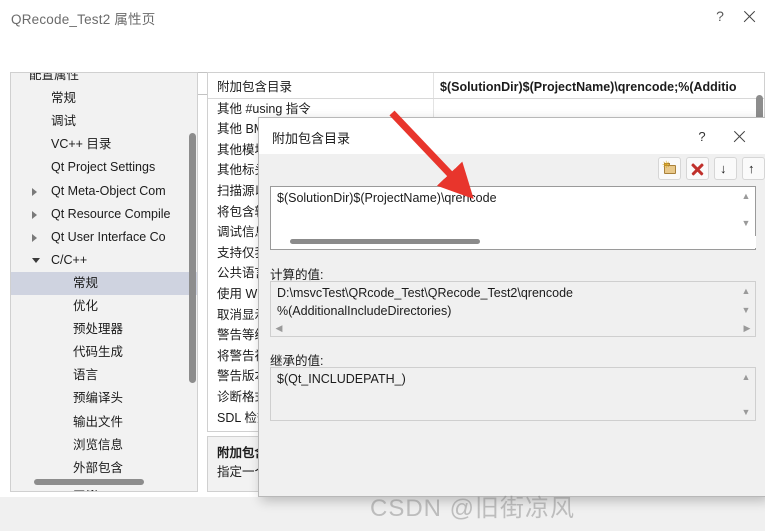 The height and width of the screenshot is (531, 765). Describe the element at coordinates (473, 508) in the screenshot. I see `watermark-text: CSDN @旧街凉风` at that location.